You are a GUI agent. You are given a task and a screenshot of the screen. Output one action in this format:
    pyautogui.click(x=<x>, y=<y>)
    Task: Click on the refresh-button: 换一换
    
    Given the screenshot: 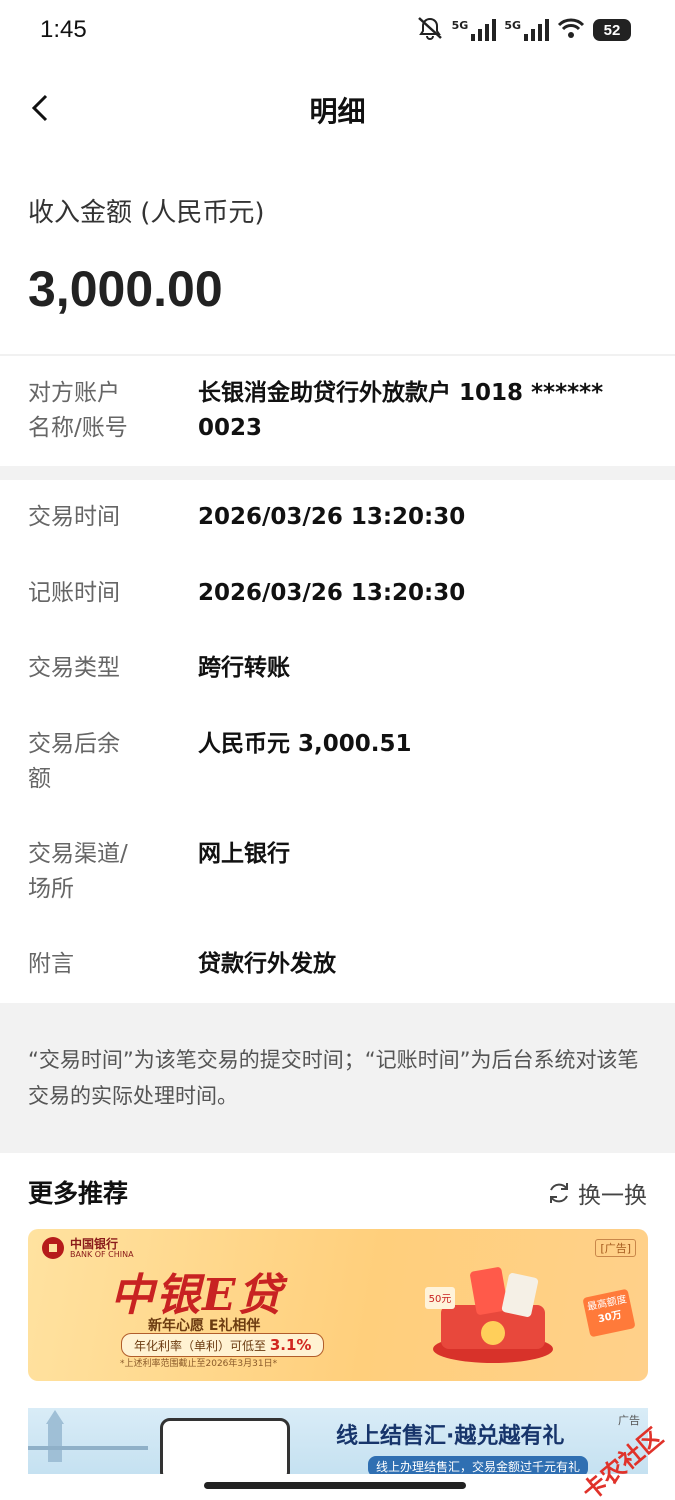 What is the action you would take?
    pyautogui.click(x=596, y=1193)
    